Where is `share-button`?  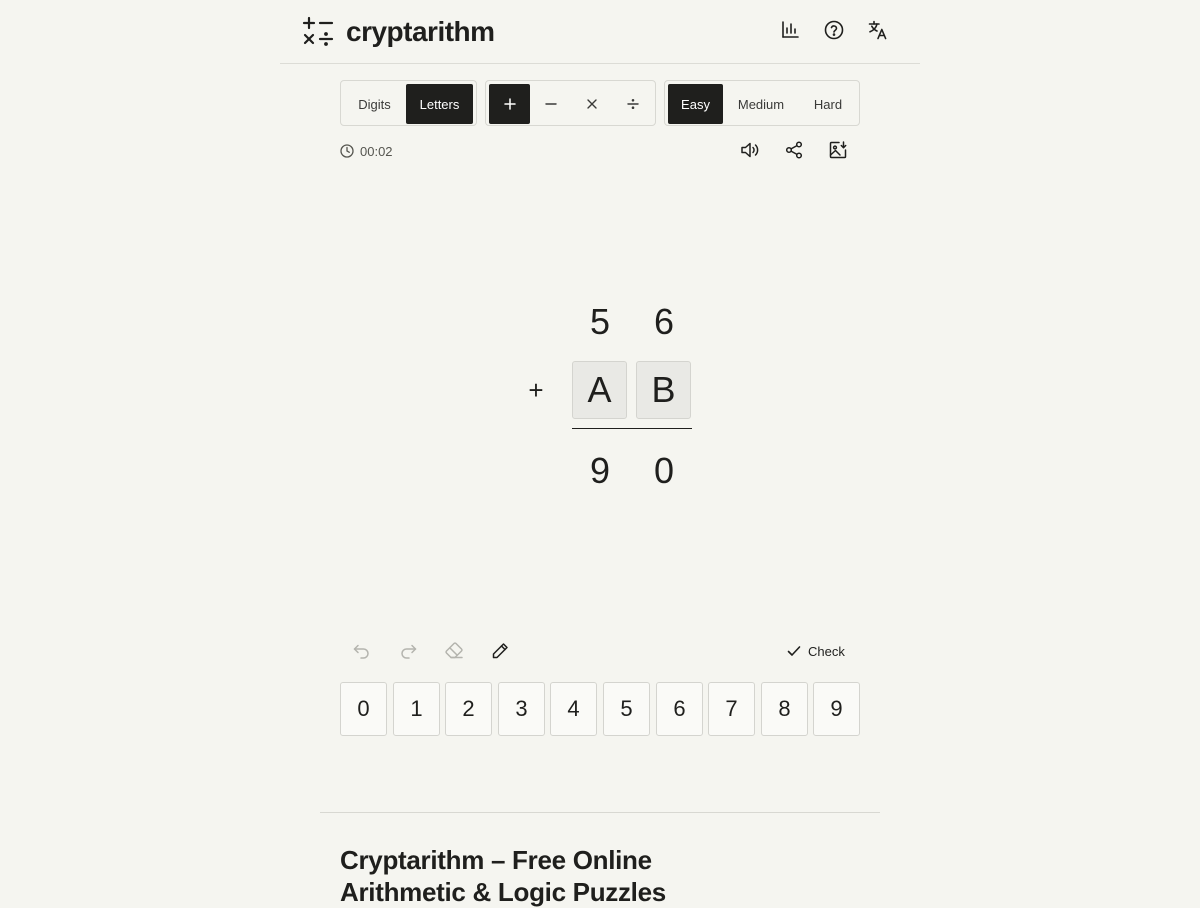
share-button is located at coordinates (794, 150).